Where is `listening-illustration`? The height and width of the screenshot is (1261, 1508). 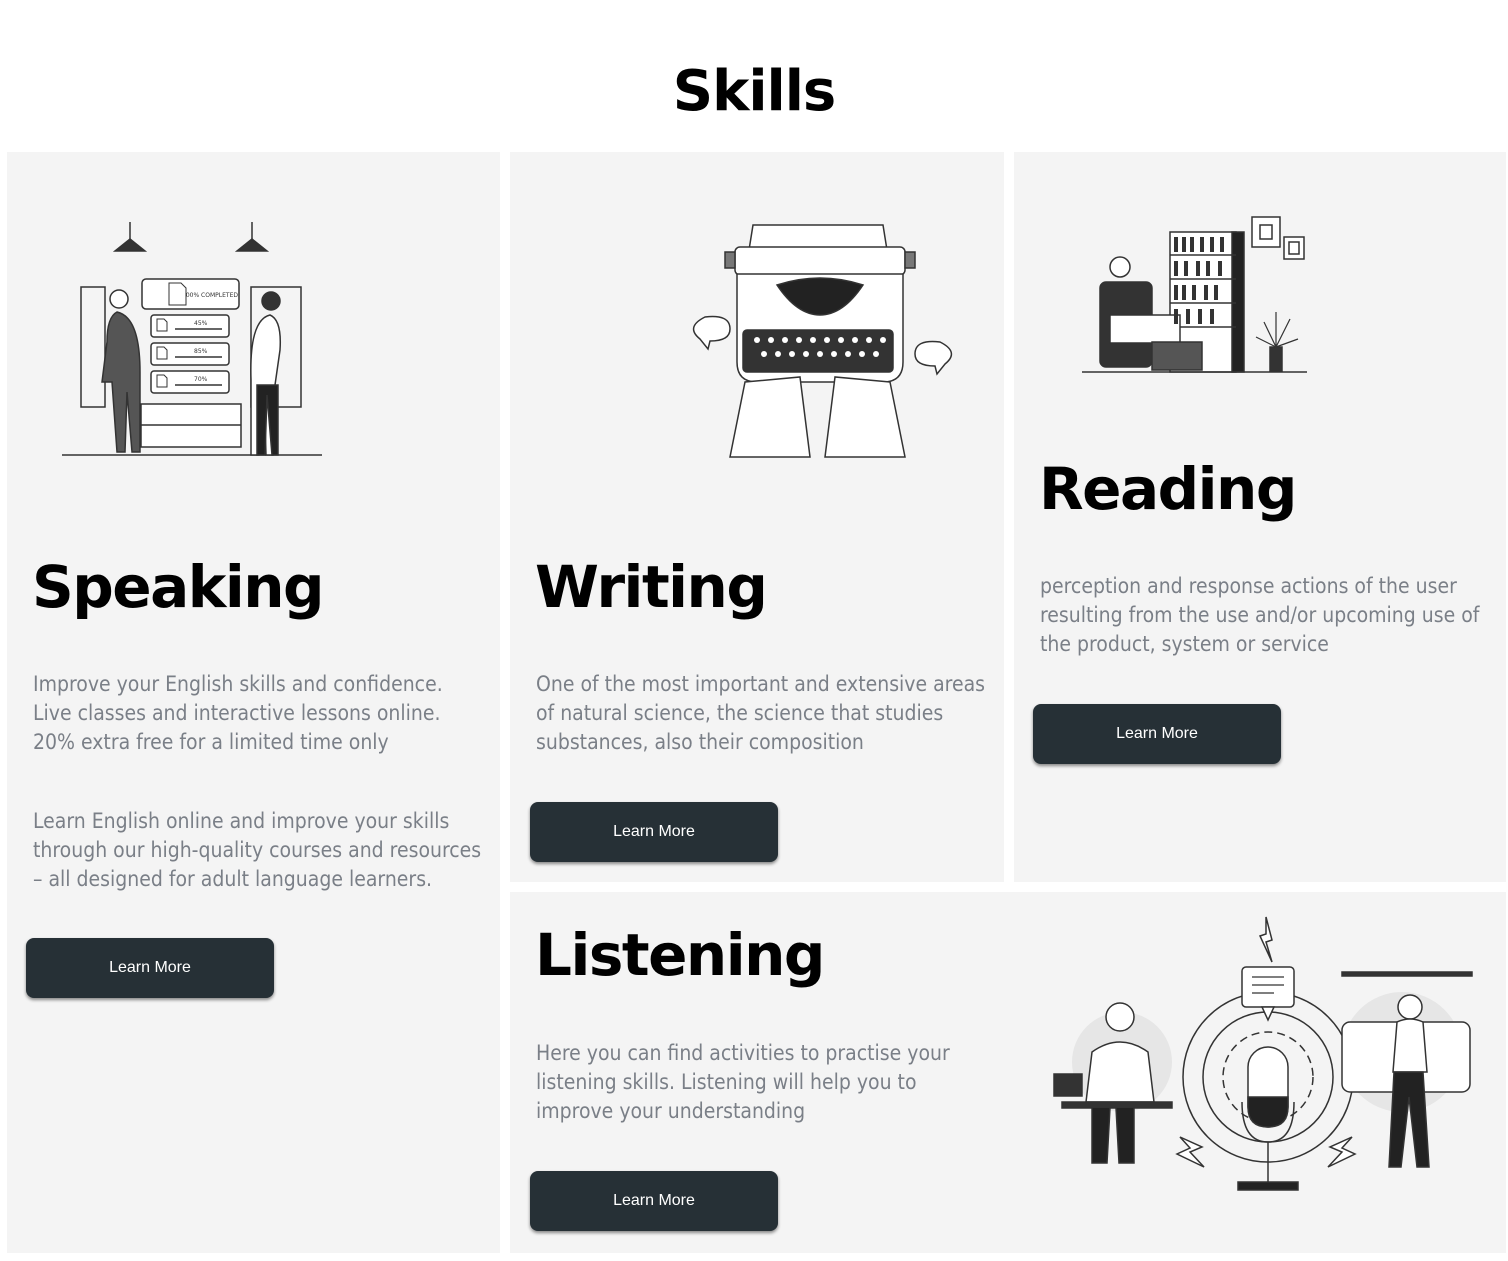
listening-illustration is located at coordinates (1263, 1053).